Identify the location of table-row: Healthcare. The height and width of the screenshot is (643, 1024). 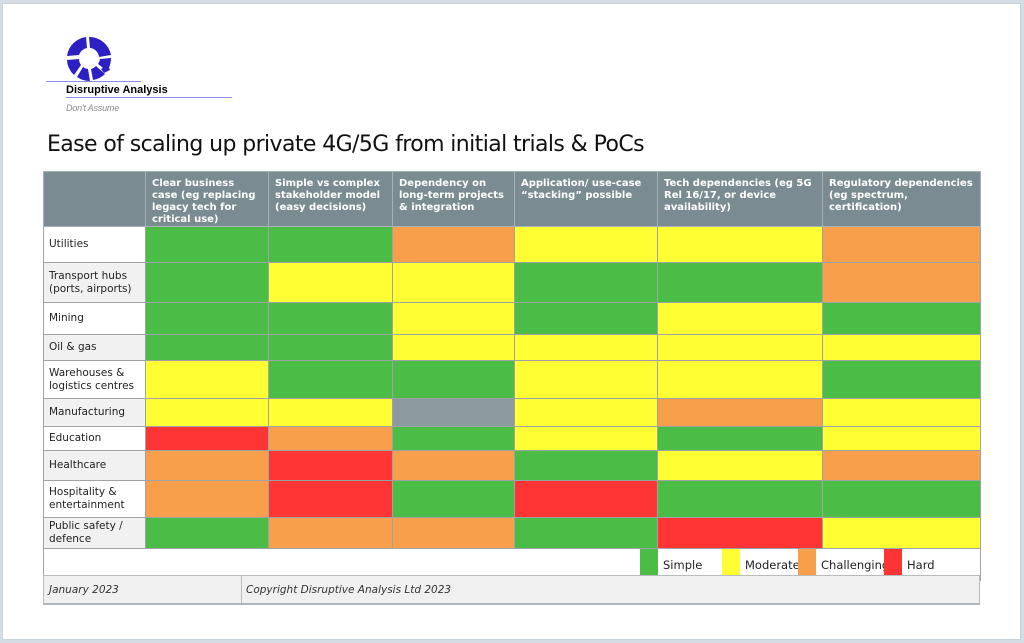
(512, 465).